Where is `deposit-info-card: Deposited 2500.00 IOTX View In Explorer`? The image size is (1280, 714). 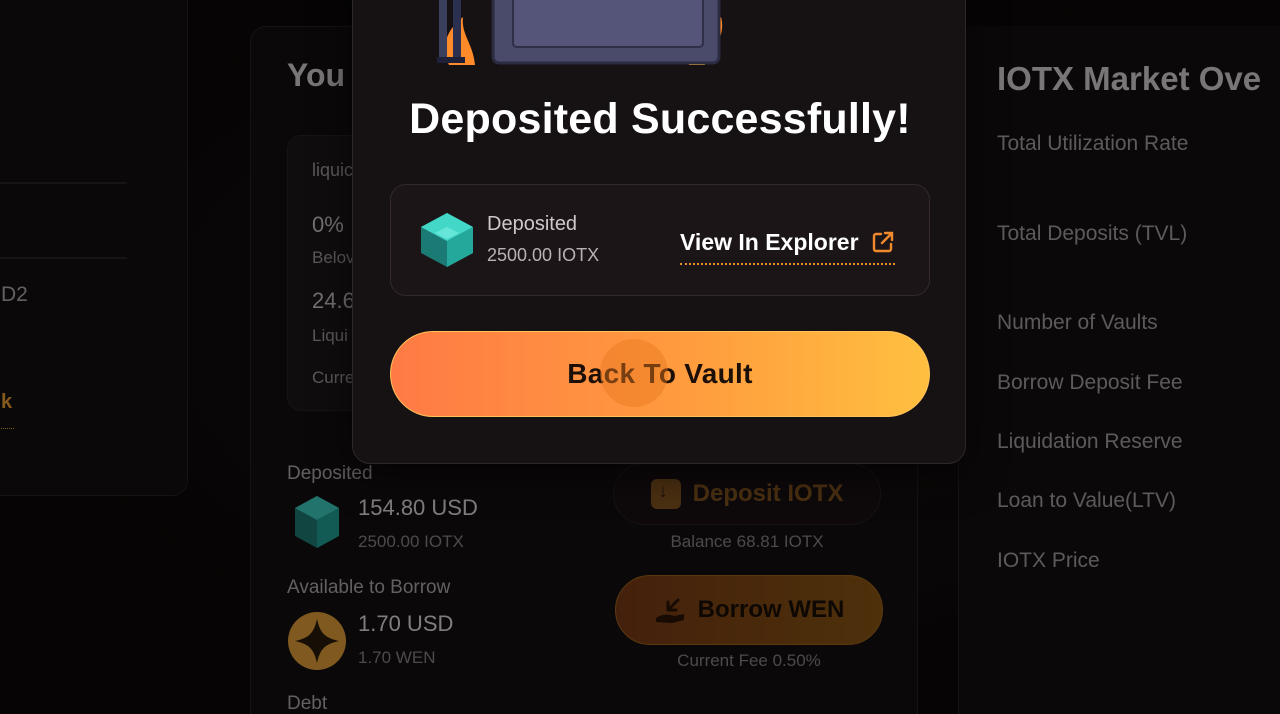 deposit-info-card: Deposited 2500.00 IOTX View In Explorer is located at coordinates (660, 240).